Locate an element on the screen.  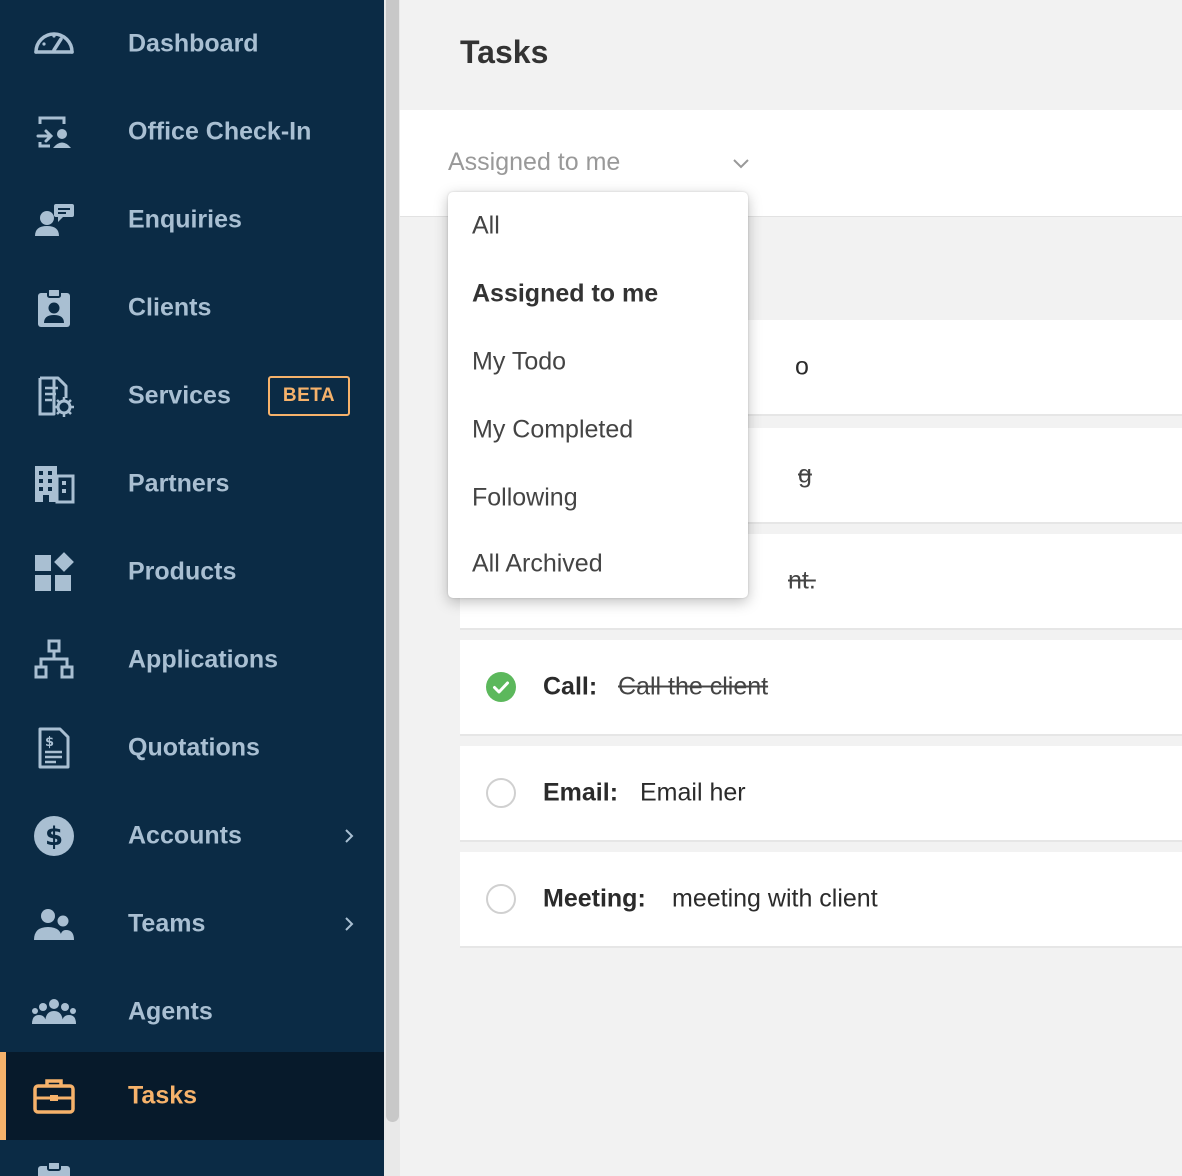
sidebar-item-quotations: $ Quotations is located at coordinates (192, 748).